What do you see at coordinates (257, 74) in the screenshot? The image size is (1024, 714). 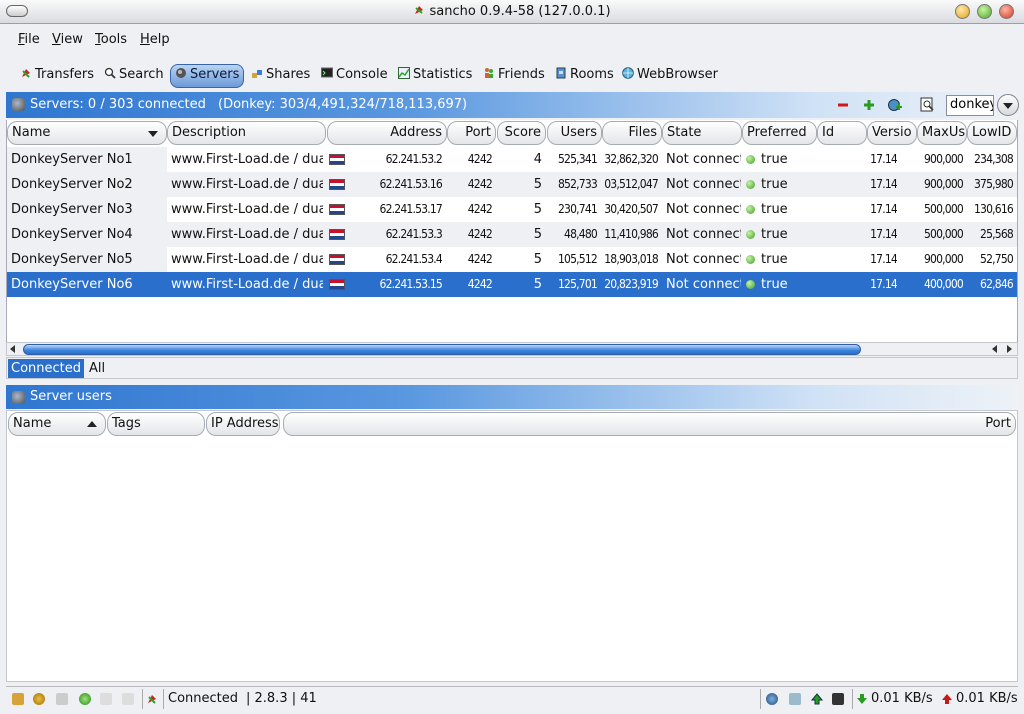 I see `shares-icon` at bounding box center [257, 74].